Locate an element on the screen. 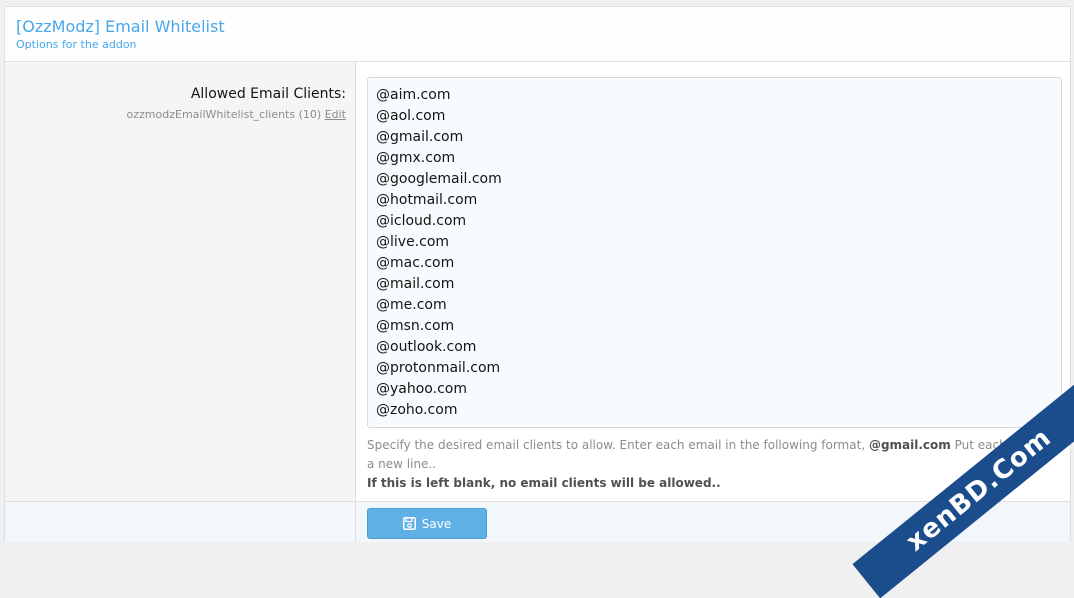 This screenshot has height=598, width=1074. save-button-label: Save is located at coordinates (436, 523).